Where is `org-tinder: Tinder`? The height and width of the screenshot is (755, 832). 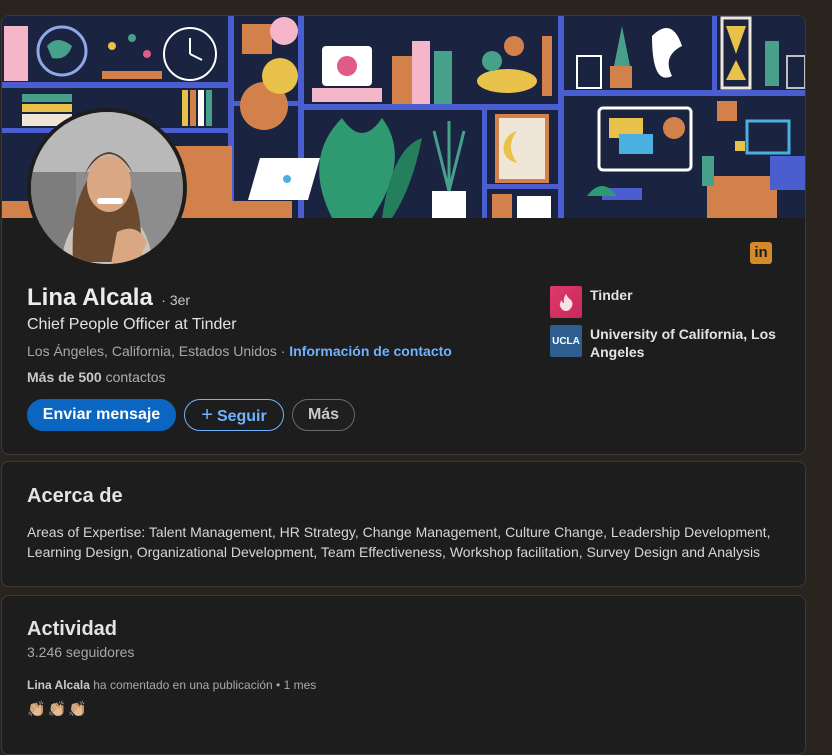
org-tinder: Tinder is located at coordinates (670, 302).